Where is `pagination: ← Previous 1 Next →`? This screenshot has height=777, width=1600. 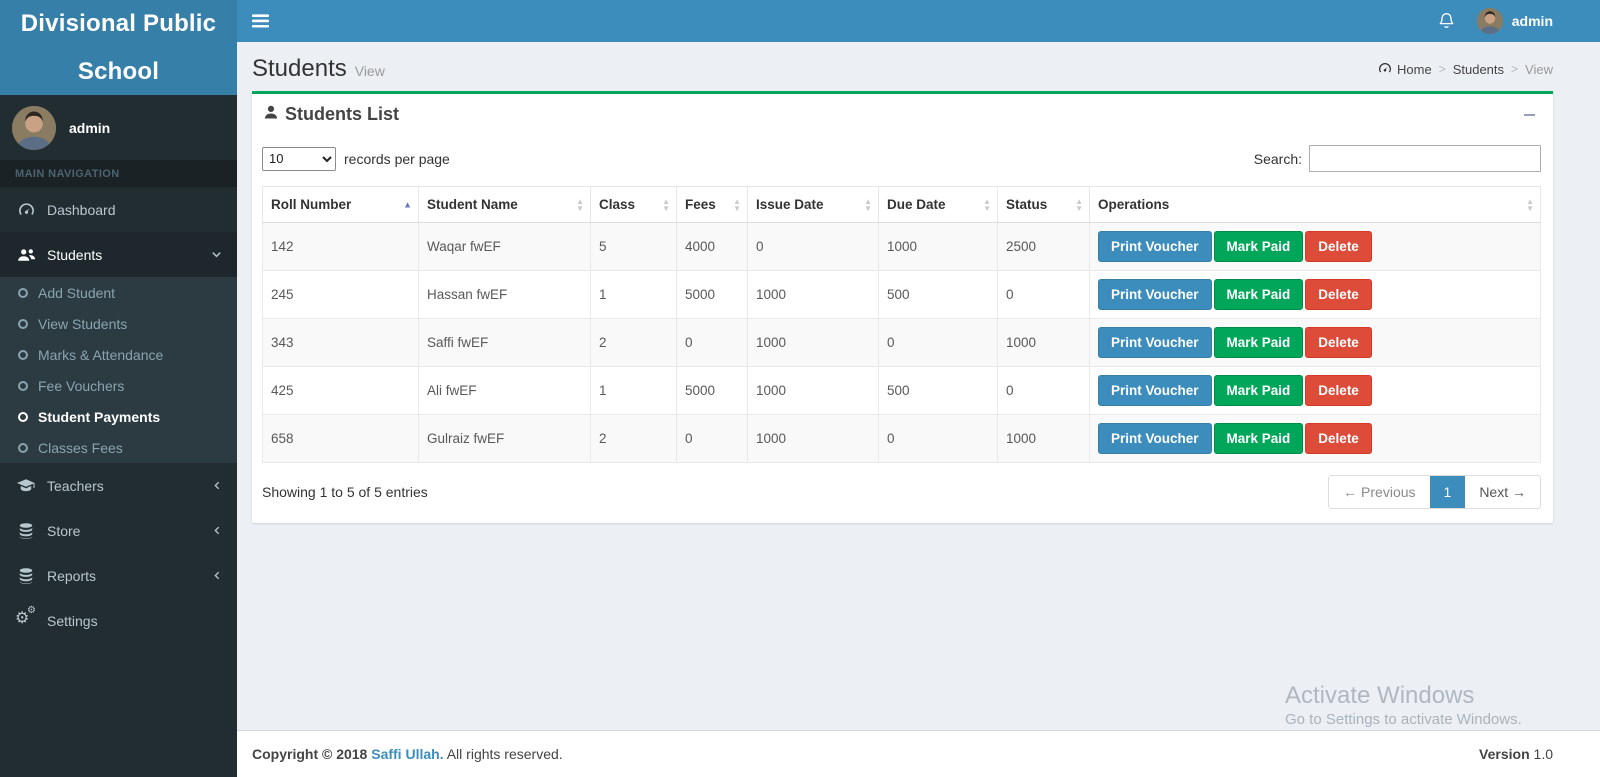
pagination: ← Previous 1 Next → is located at coordinates (1434, 492).